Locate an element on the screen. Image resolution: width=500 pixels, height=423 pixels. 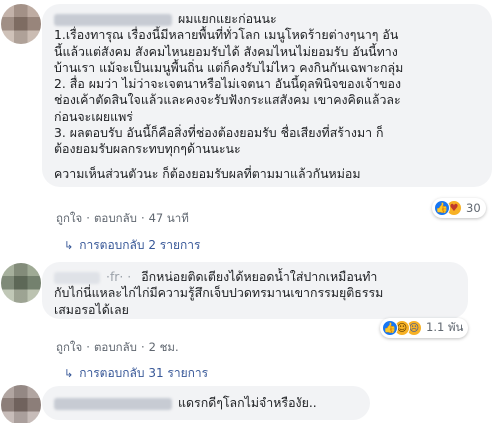
comment-bubble: แดรกดีๆโลกไม่จำหรืองัย.. is located at coordinates (206, 403).